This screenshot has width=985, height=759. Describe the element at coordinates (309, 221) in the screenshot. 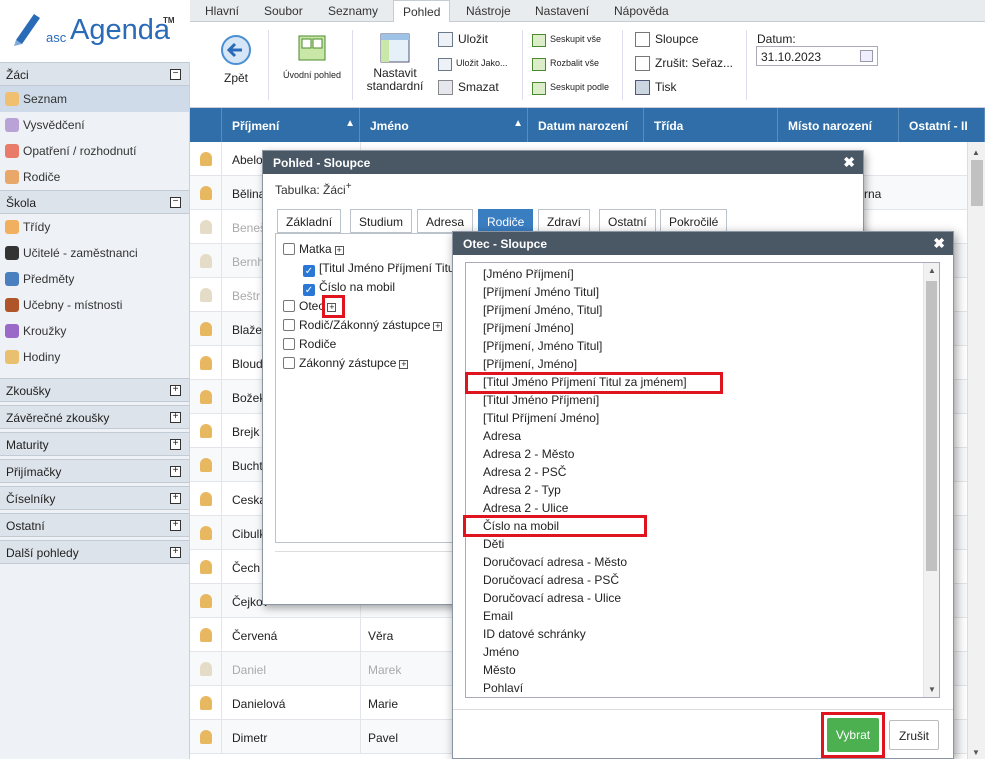

I see `tab-zakladni: Základní` at that location.